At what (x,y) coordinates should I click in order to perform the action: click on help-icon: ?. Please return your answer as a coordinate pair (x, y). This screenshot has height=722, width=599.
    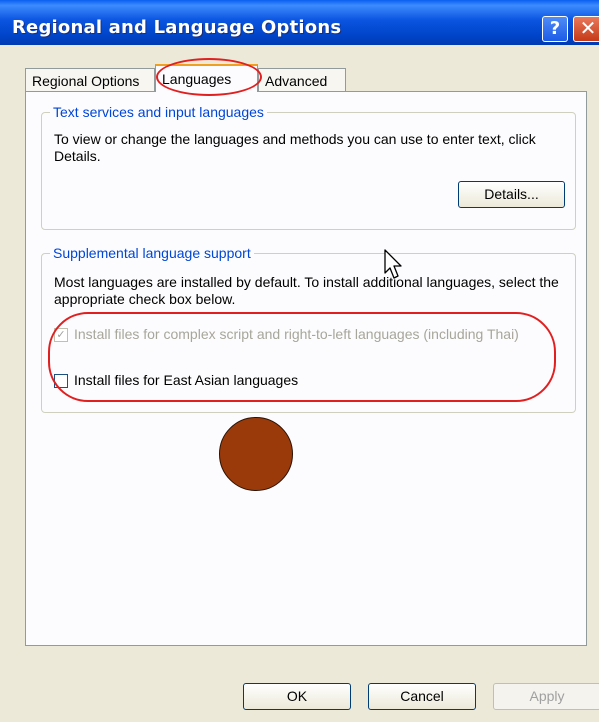
    Looking at the image, I should click on (555, 28).